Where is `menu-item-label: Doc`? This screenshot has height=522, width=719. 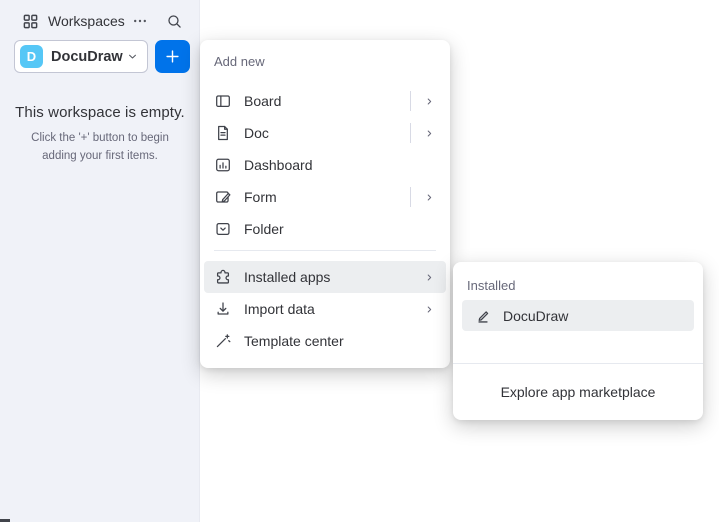
menu-item-label: Doc is located at coordinates (256, 133).